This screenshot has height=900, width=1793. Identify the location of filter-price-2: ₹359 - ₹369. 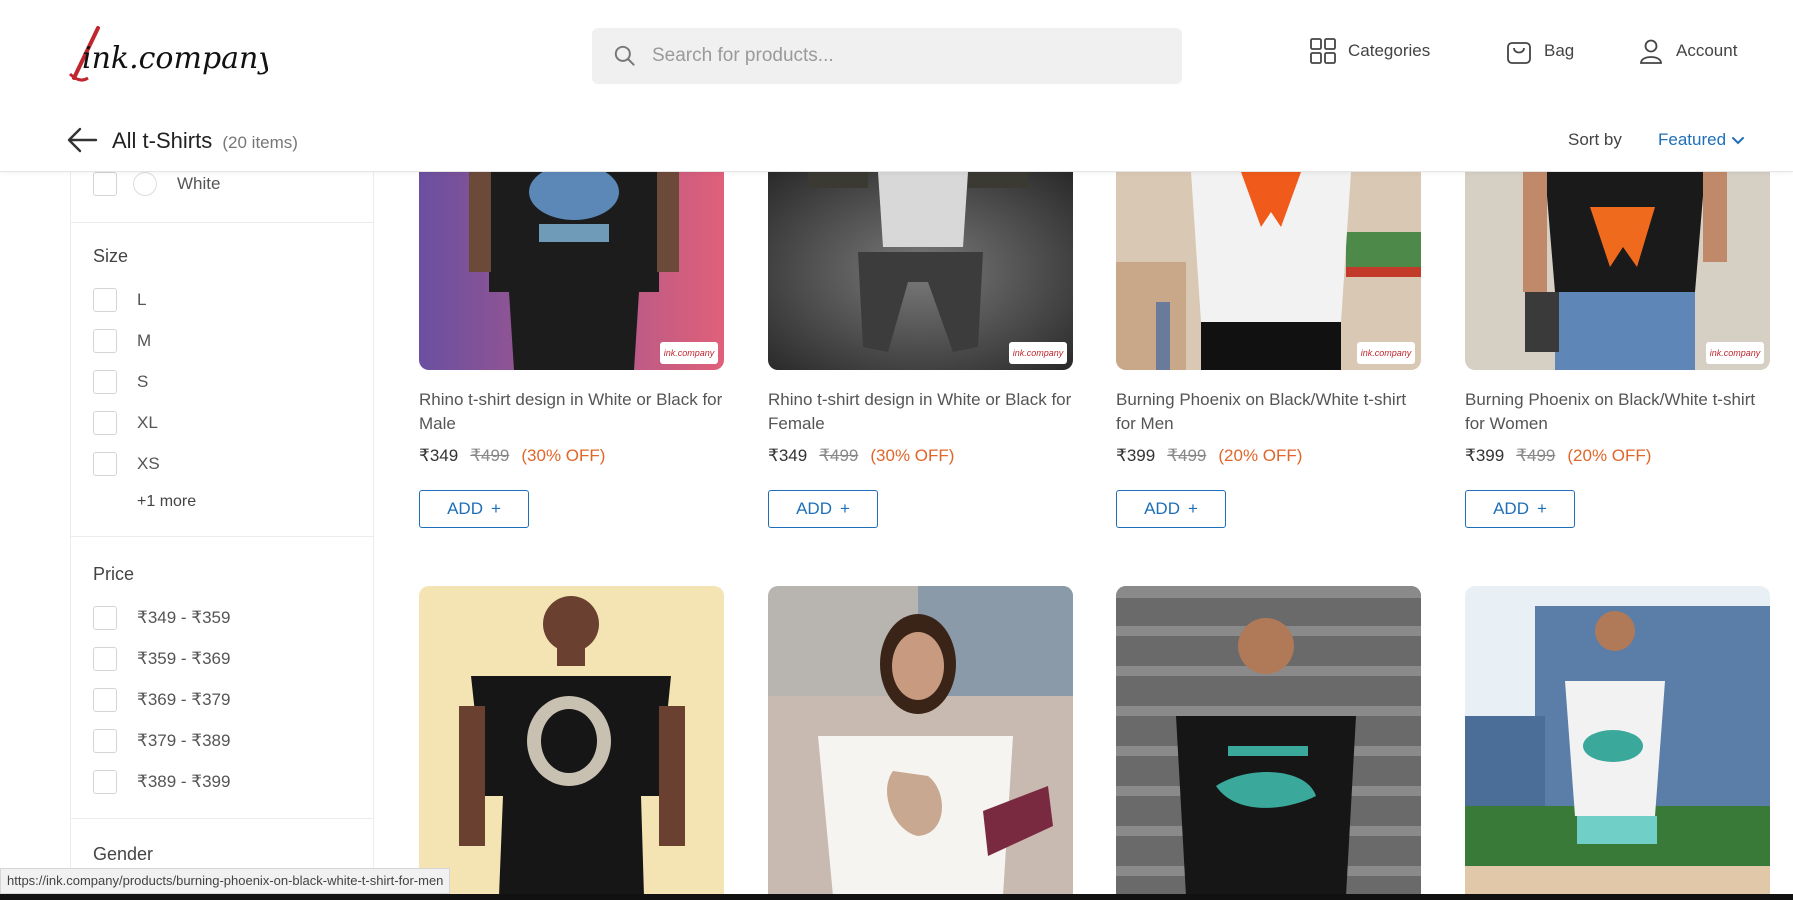
(161, 659).